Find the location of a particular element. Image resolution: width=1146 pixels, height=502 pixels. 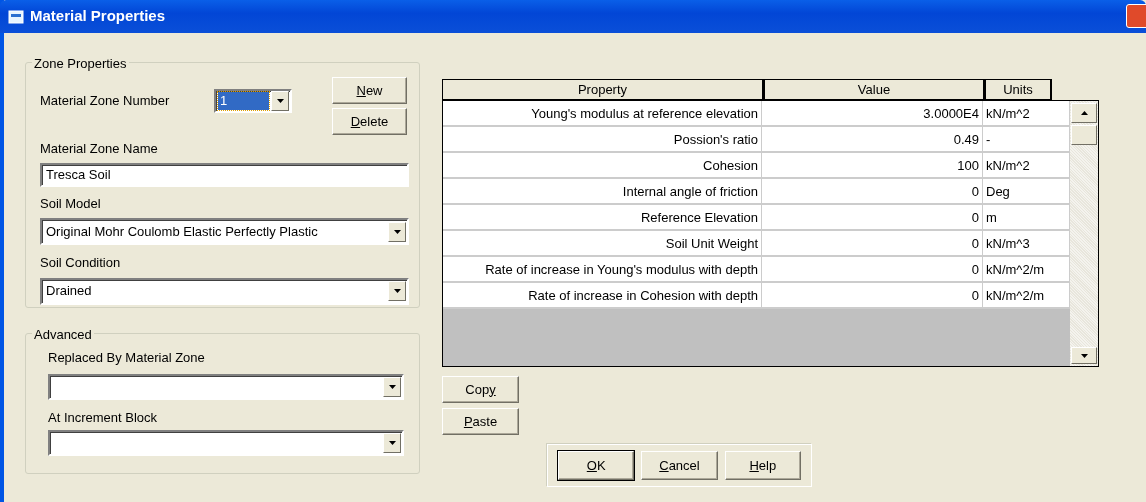

scroll-down-button is located at coordinates (1084, 355).